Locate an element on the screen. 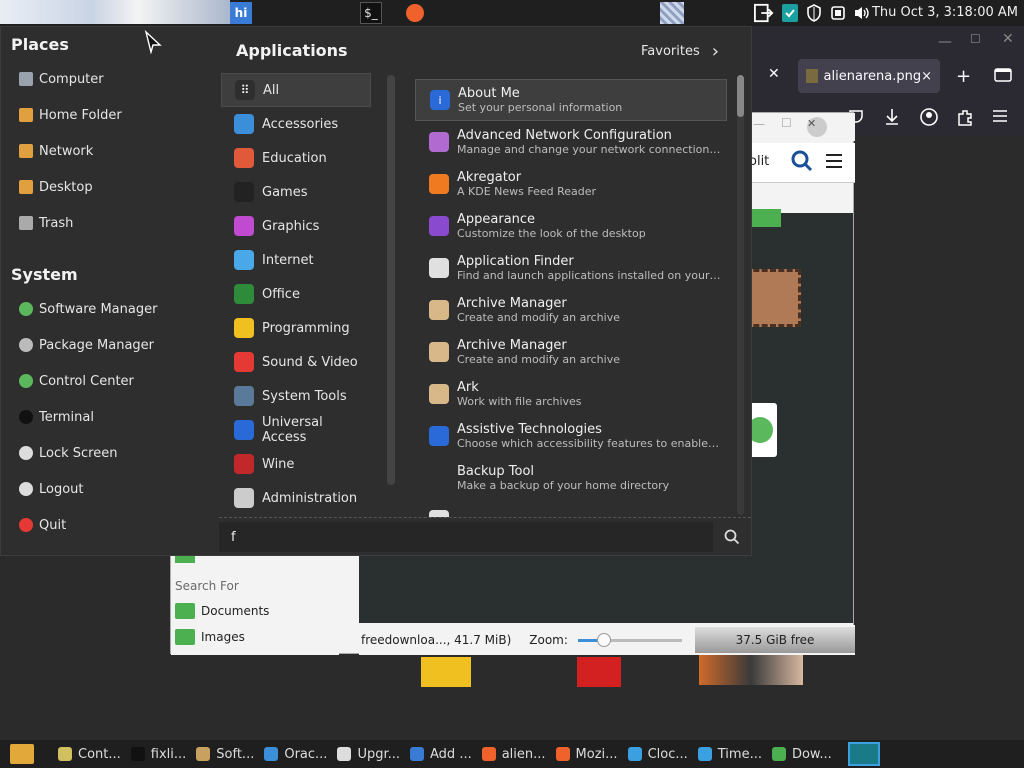 The height and width of the screenshot is (768, 1024). applications-heading: Applications is located at coordinates (292, 50).